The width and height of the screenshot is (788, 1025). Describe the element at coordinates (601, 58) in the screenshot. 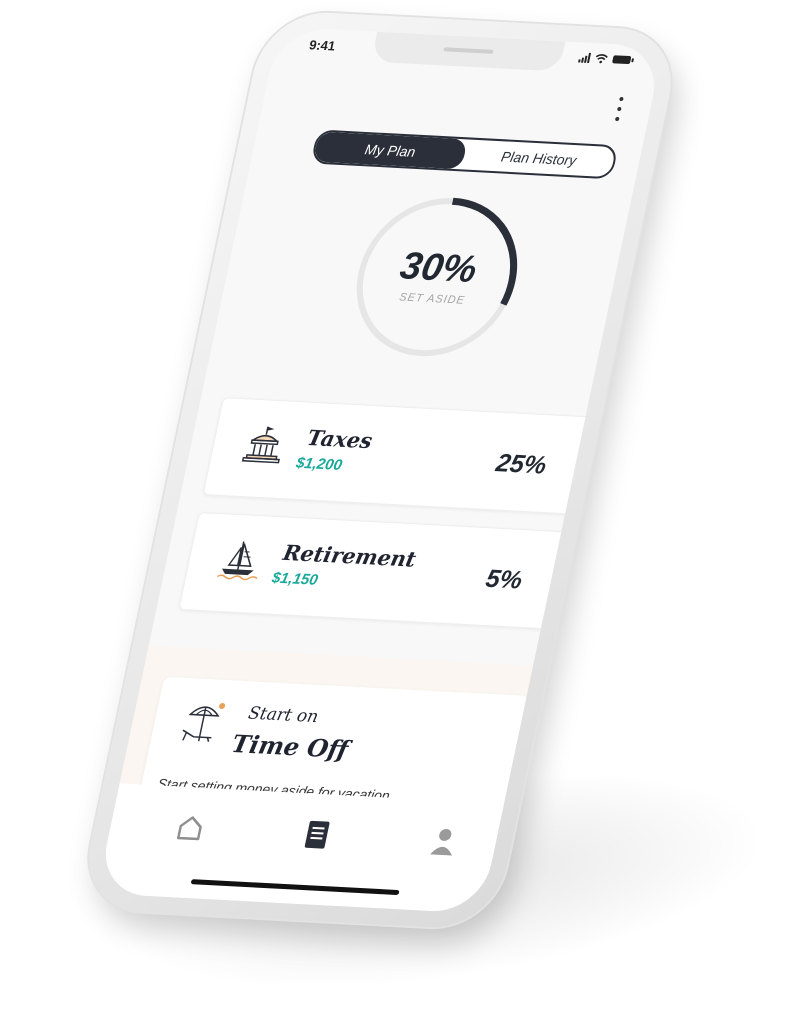

I see `wifi-icon` at that location.